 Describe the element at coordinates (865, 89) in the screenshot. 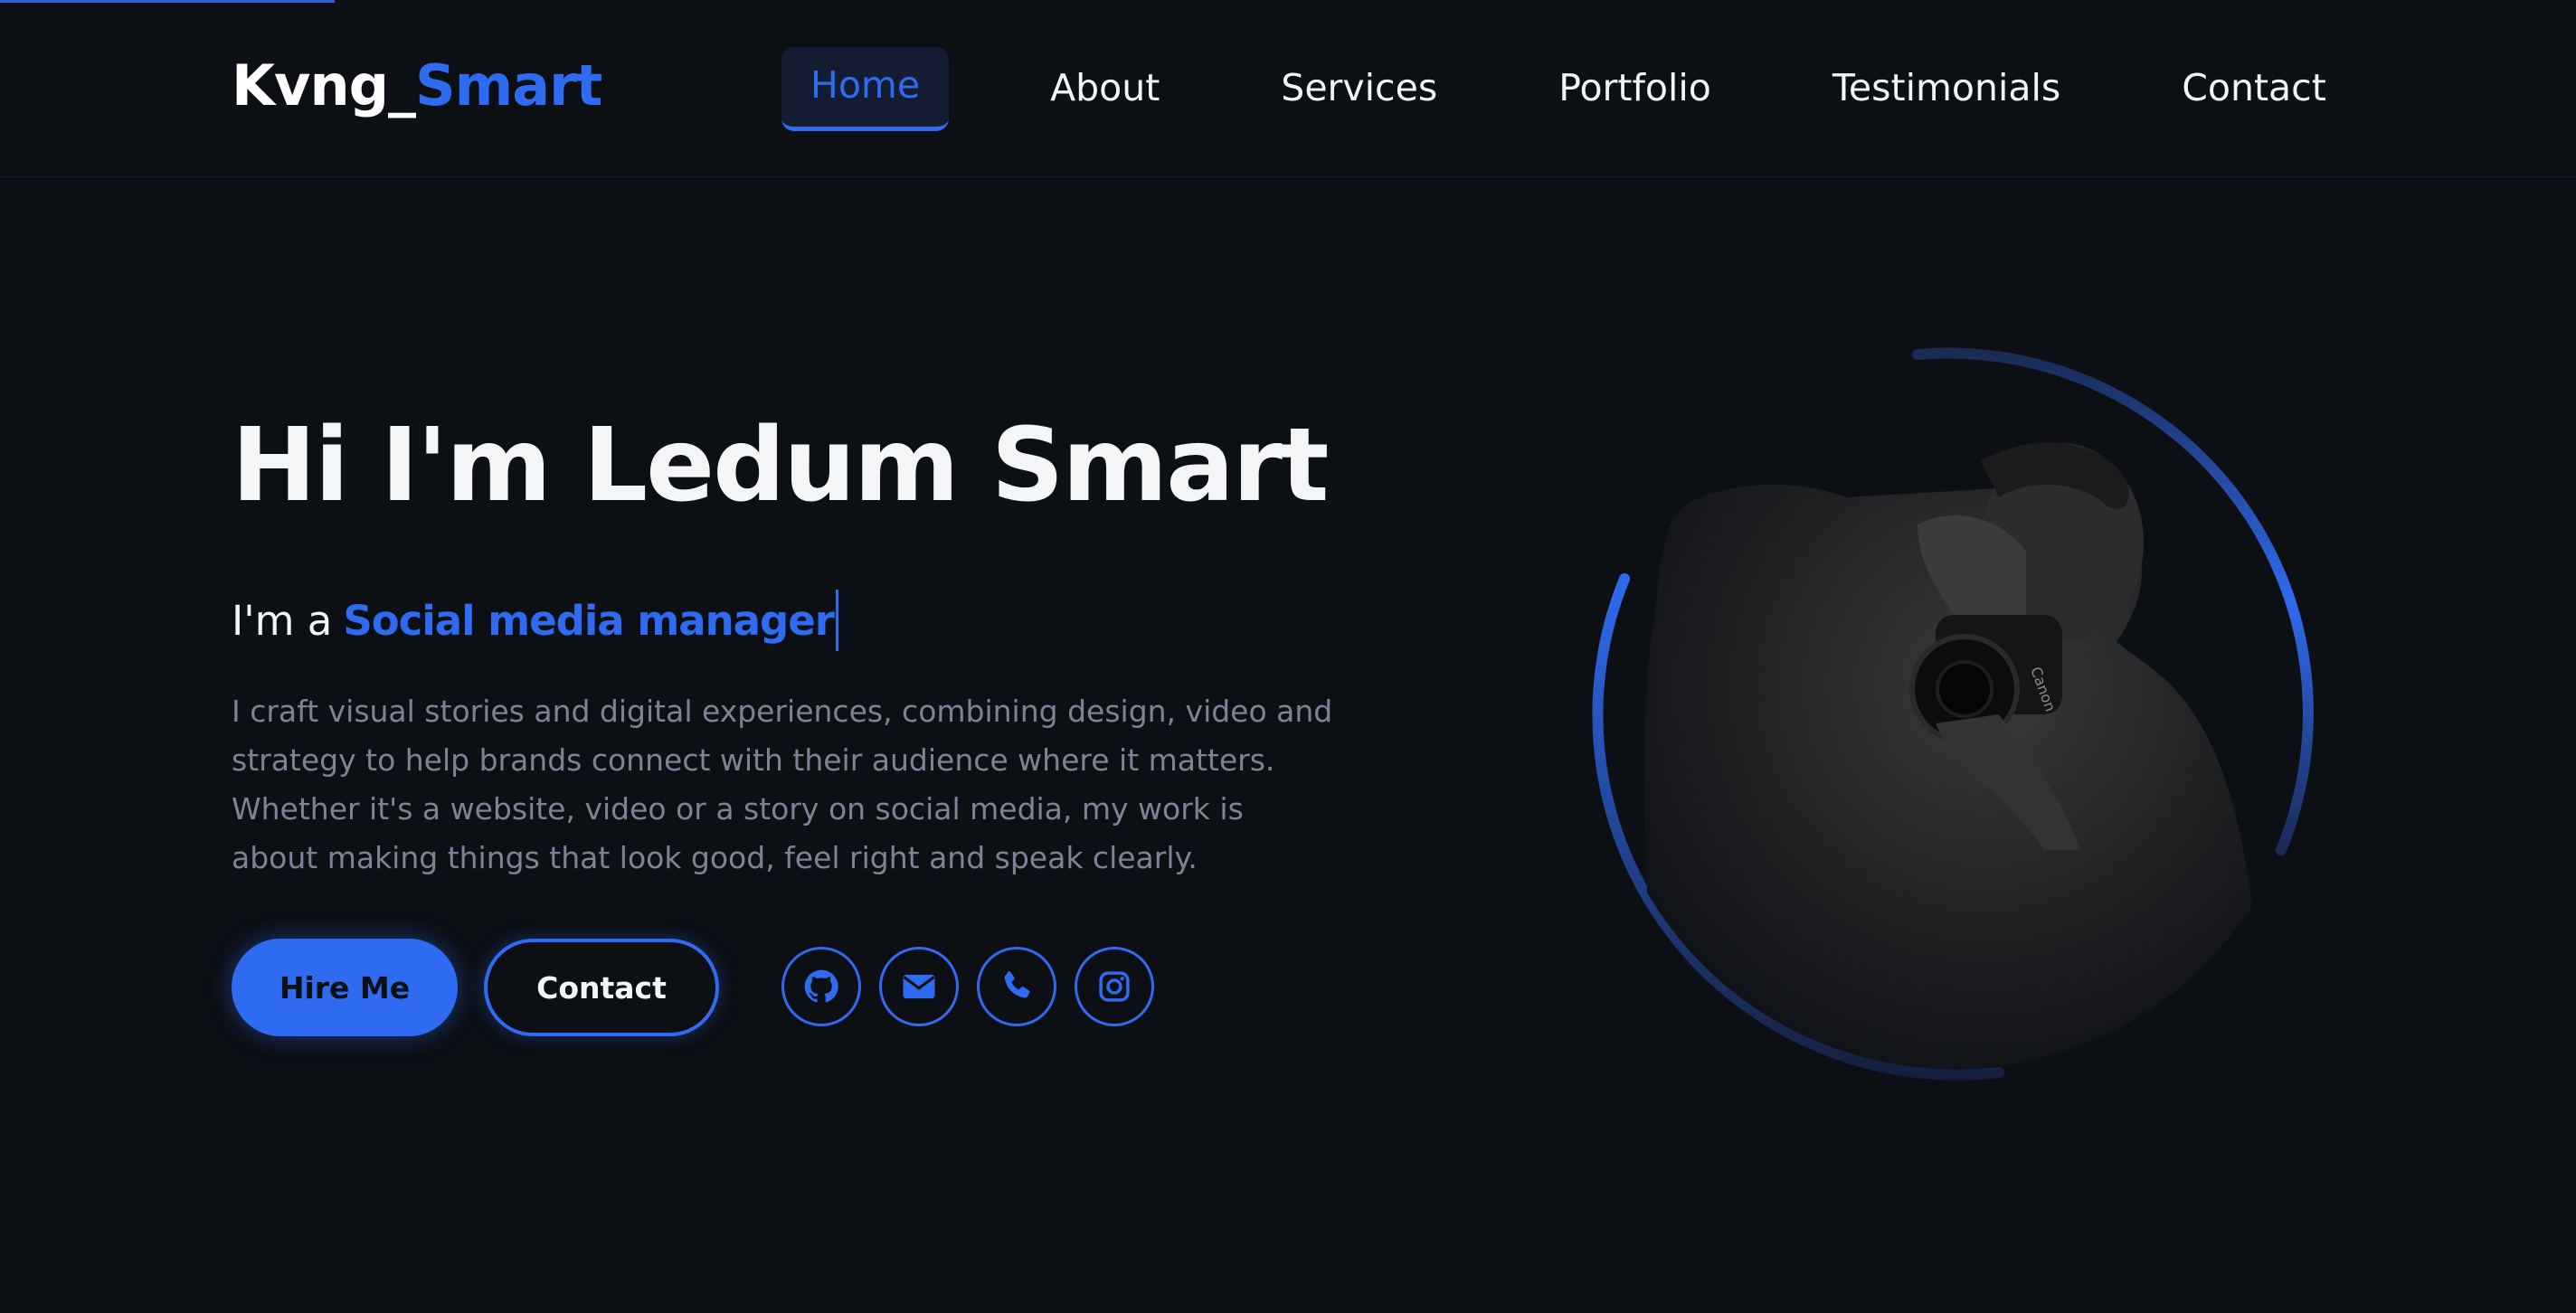

I see `nav-item-home: Home` at that location.